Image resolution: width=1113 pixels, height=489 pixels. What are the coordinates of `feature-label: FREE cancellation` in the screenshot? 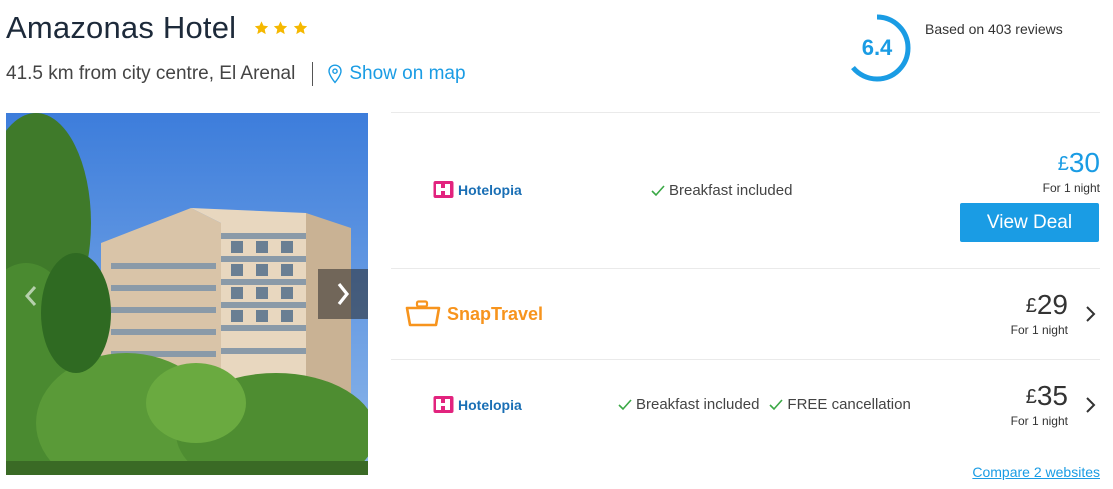 It's located at (849, 404).